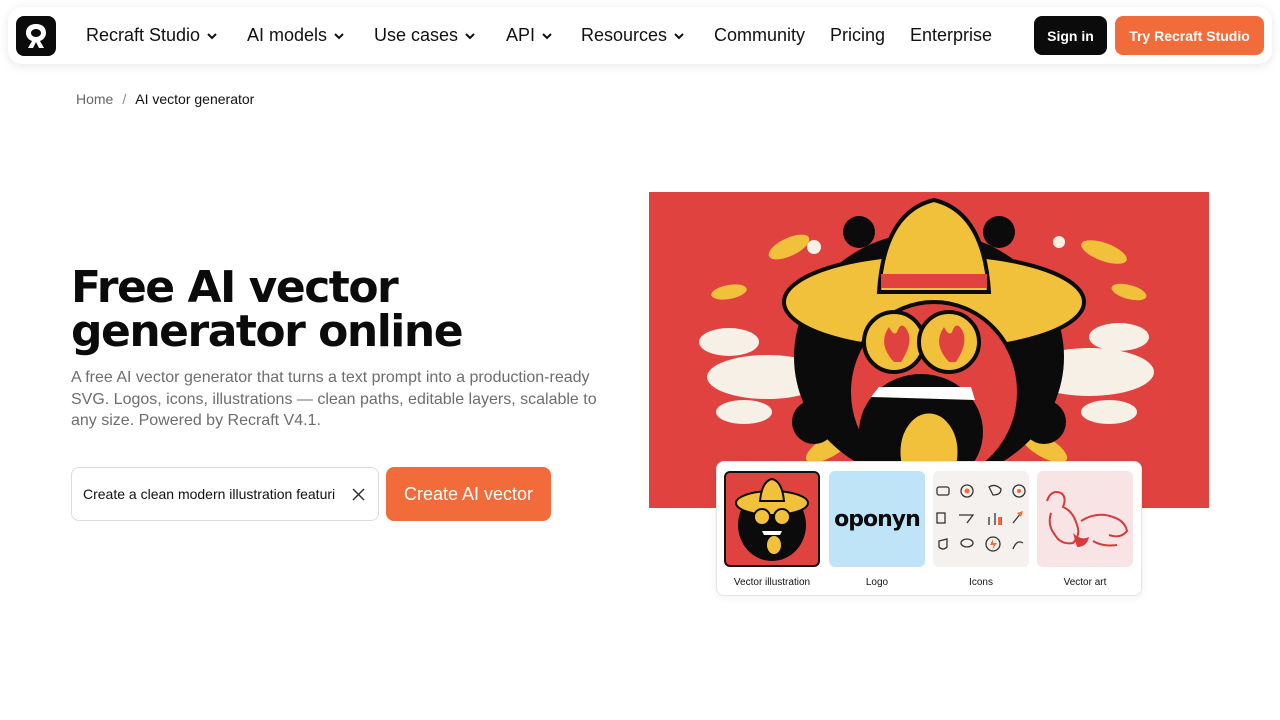  Describe the element at coordinates (1087, 519) in the screenshot. I see `vector-art-thumbnail` at that location.